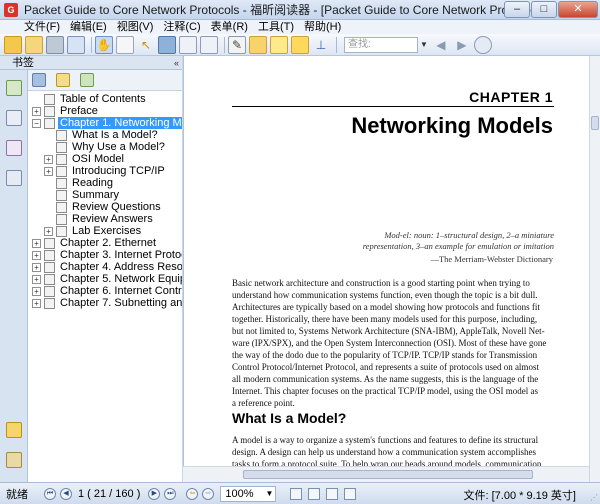  What do you see at coordinates (66, 493) in the screenshot?
I see `previous-page-icon: ◀` at bounding box center [66, 493].